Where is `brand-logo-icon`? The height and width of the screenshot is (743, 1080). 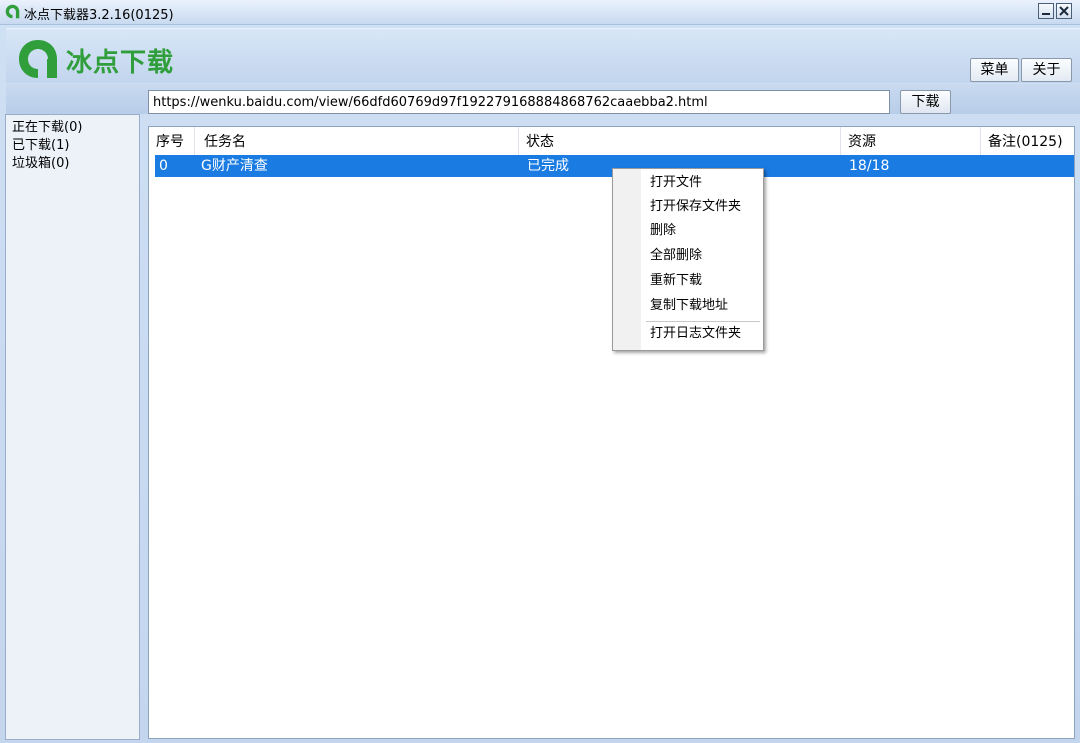 brand-logo-icon is located at coordinates (38, 59).